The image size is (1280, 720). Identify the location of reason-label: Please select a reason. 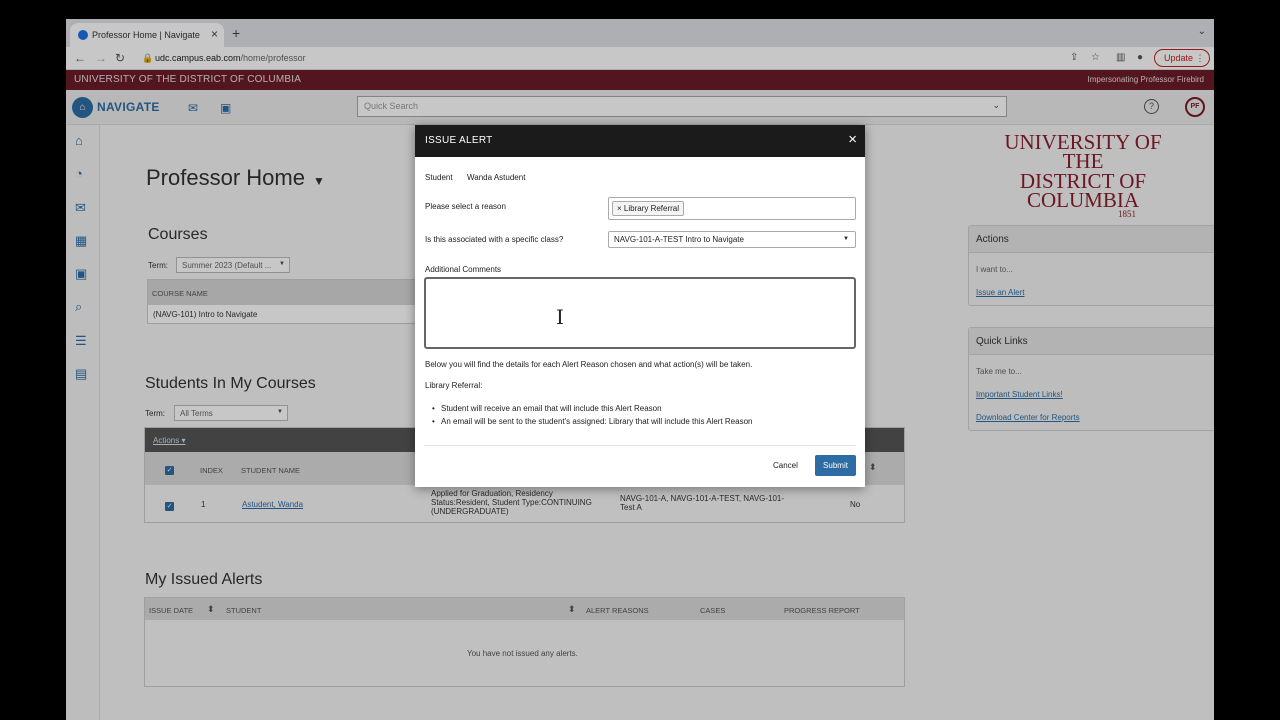
(465, 206).